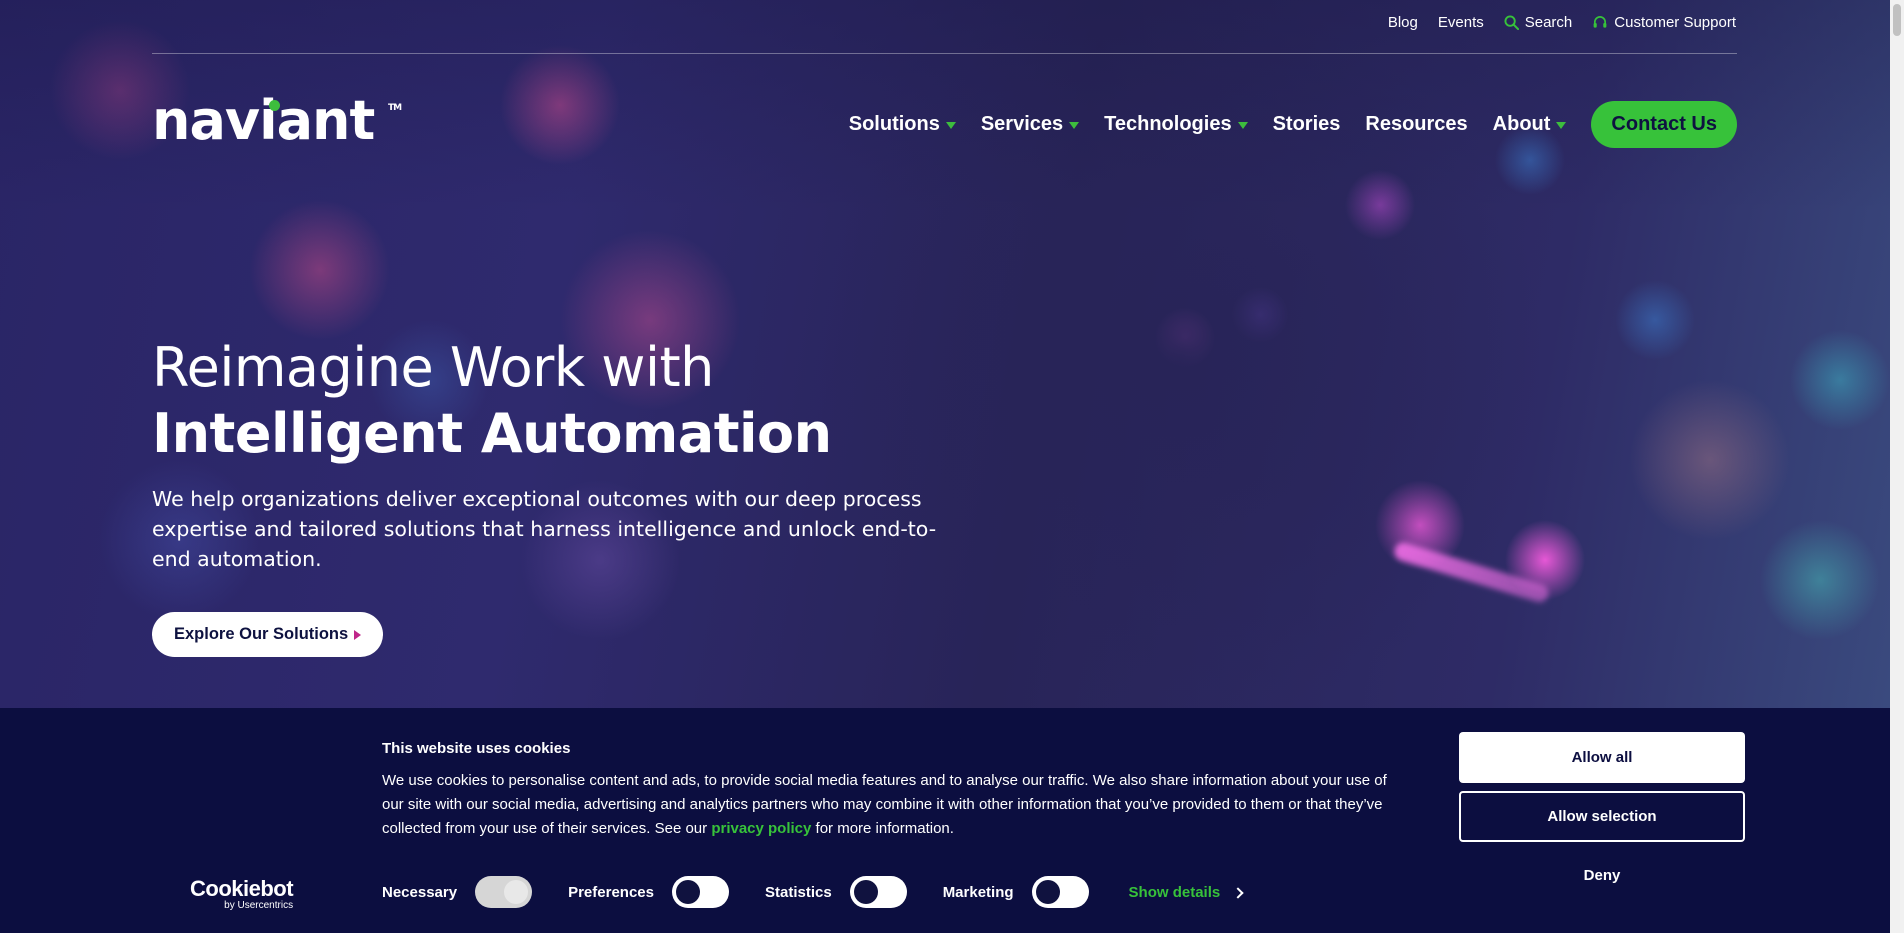 Image resolution: width=1904 pixels, height=933 pixels. Describe the element at coordinates (1471, 572) in the screenshot. I see `hero-light-beam` at that location.